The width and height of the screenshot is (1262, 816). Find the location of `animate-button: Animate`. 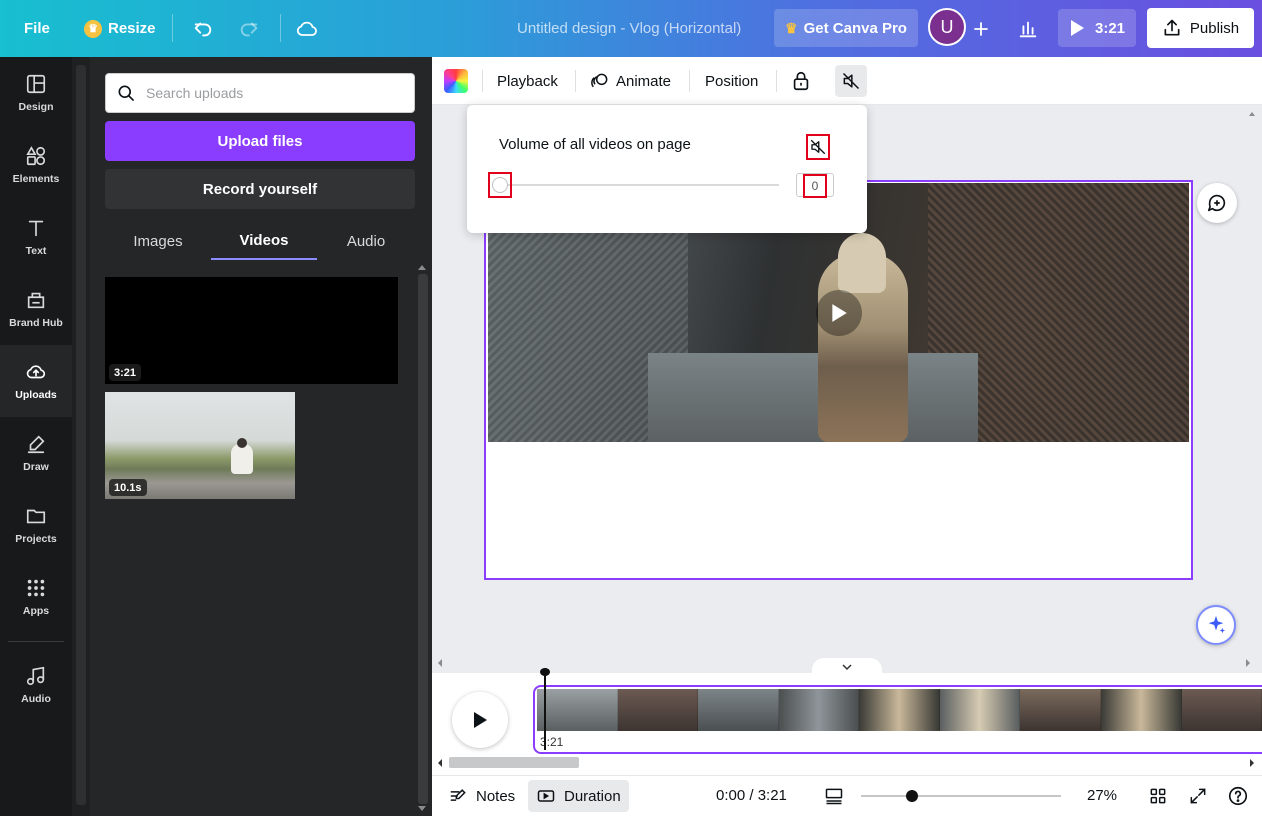

animate-button: Animate is located at coordinates (630, 81).